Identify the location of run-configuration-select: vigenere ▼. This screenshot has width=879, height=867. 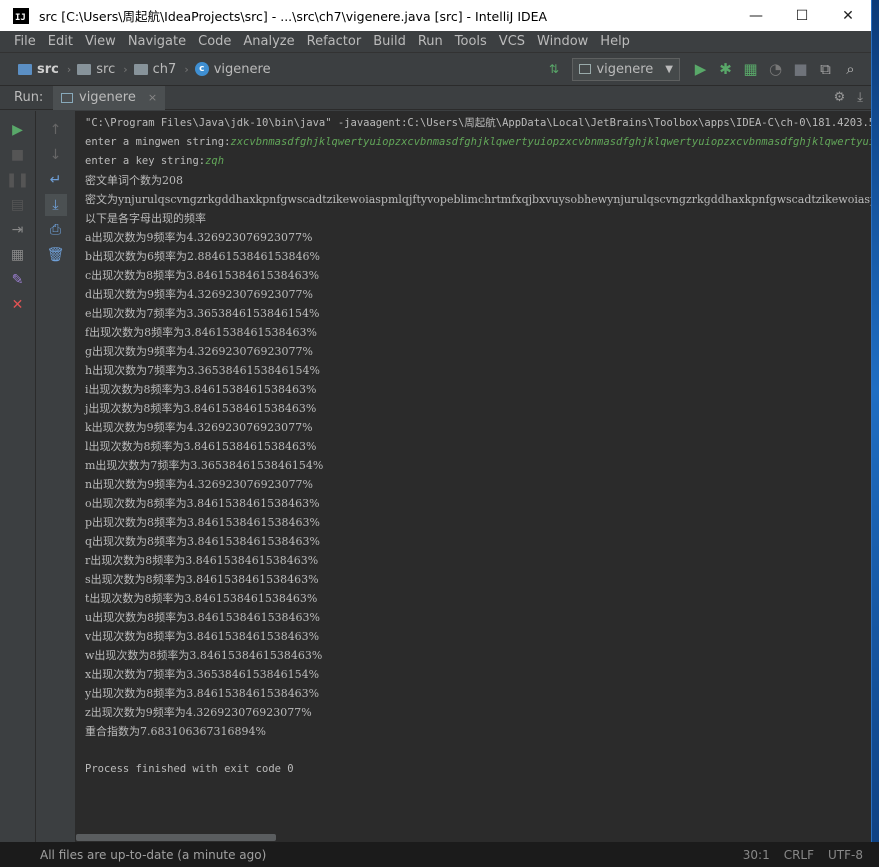
(626, 69).